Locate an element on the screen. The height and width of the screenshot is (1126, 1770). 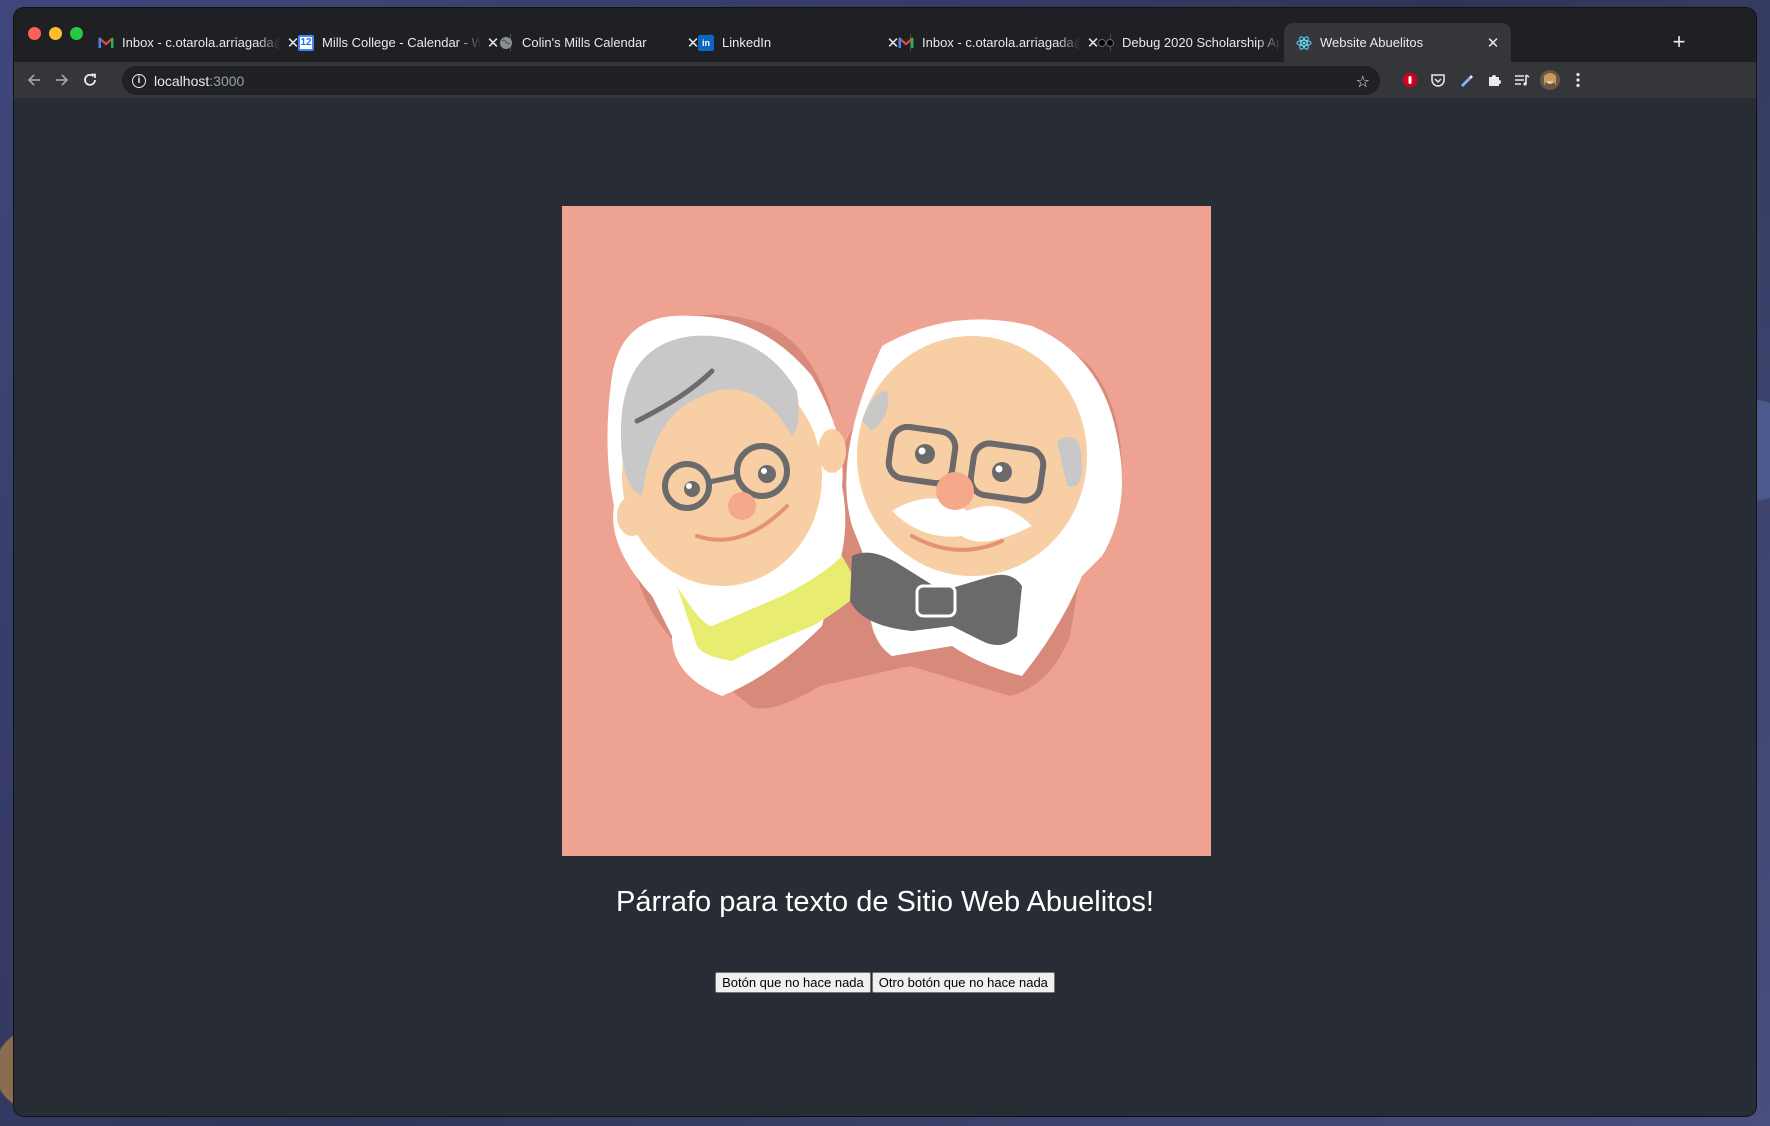
bookmark-star-icon: ☆ is located at coordinates (1363, 82).